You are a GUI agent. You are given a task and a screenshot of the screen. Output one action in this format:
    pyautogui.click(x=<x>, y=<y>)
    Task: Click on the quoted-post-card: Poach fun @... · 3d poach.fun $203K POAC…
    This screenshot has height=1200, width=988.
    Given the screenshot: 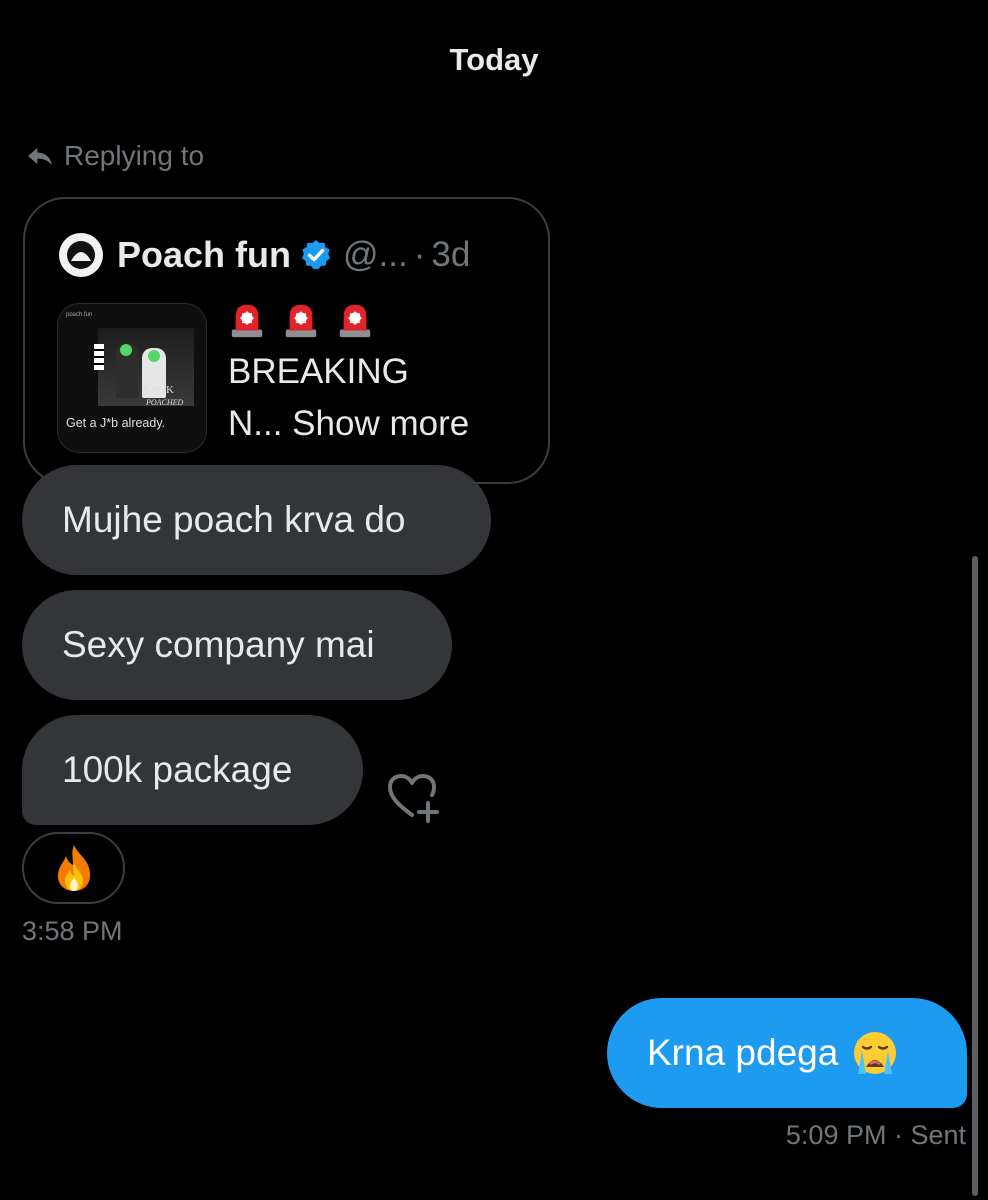 What is the action you would take?
    pyautogui.click(x=286, y=340)
    